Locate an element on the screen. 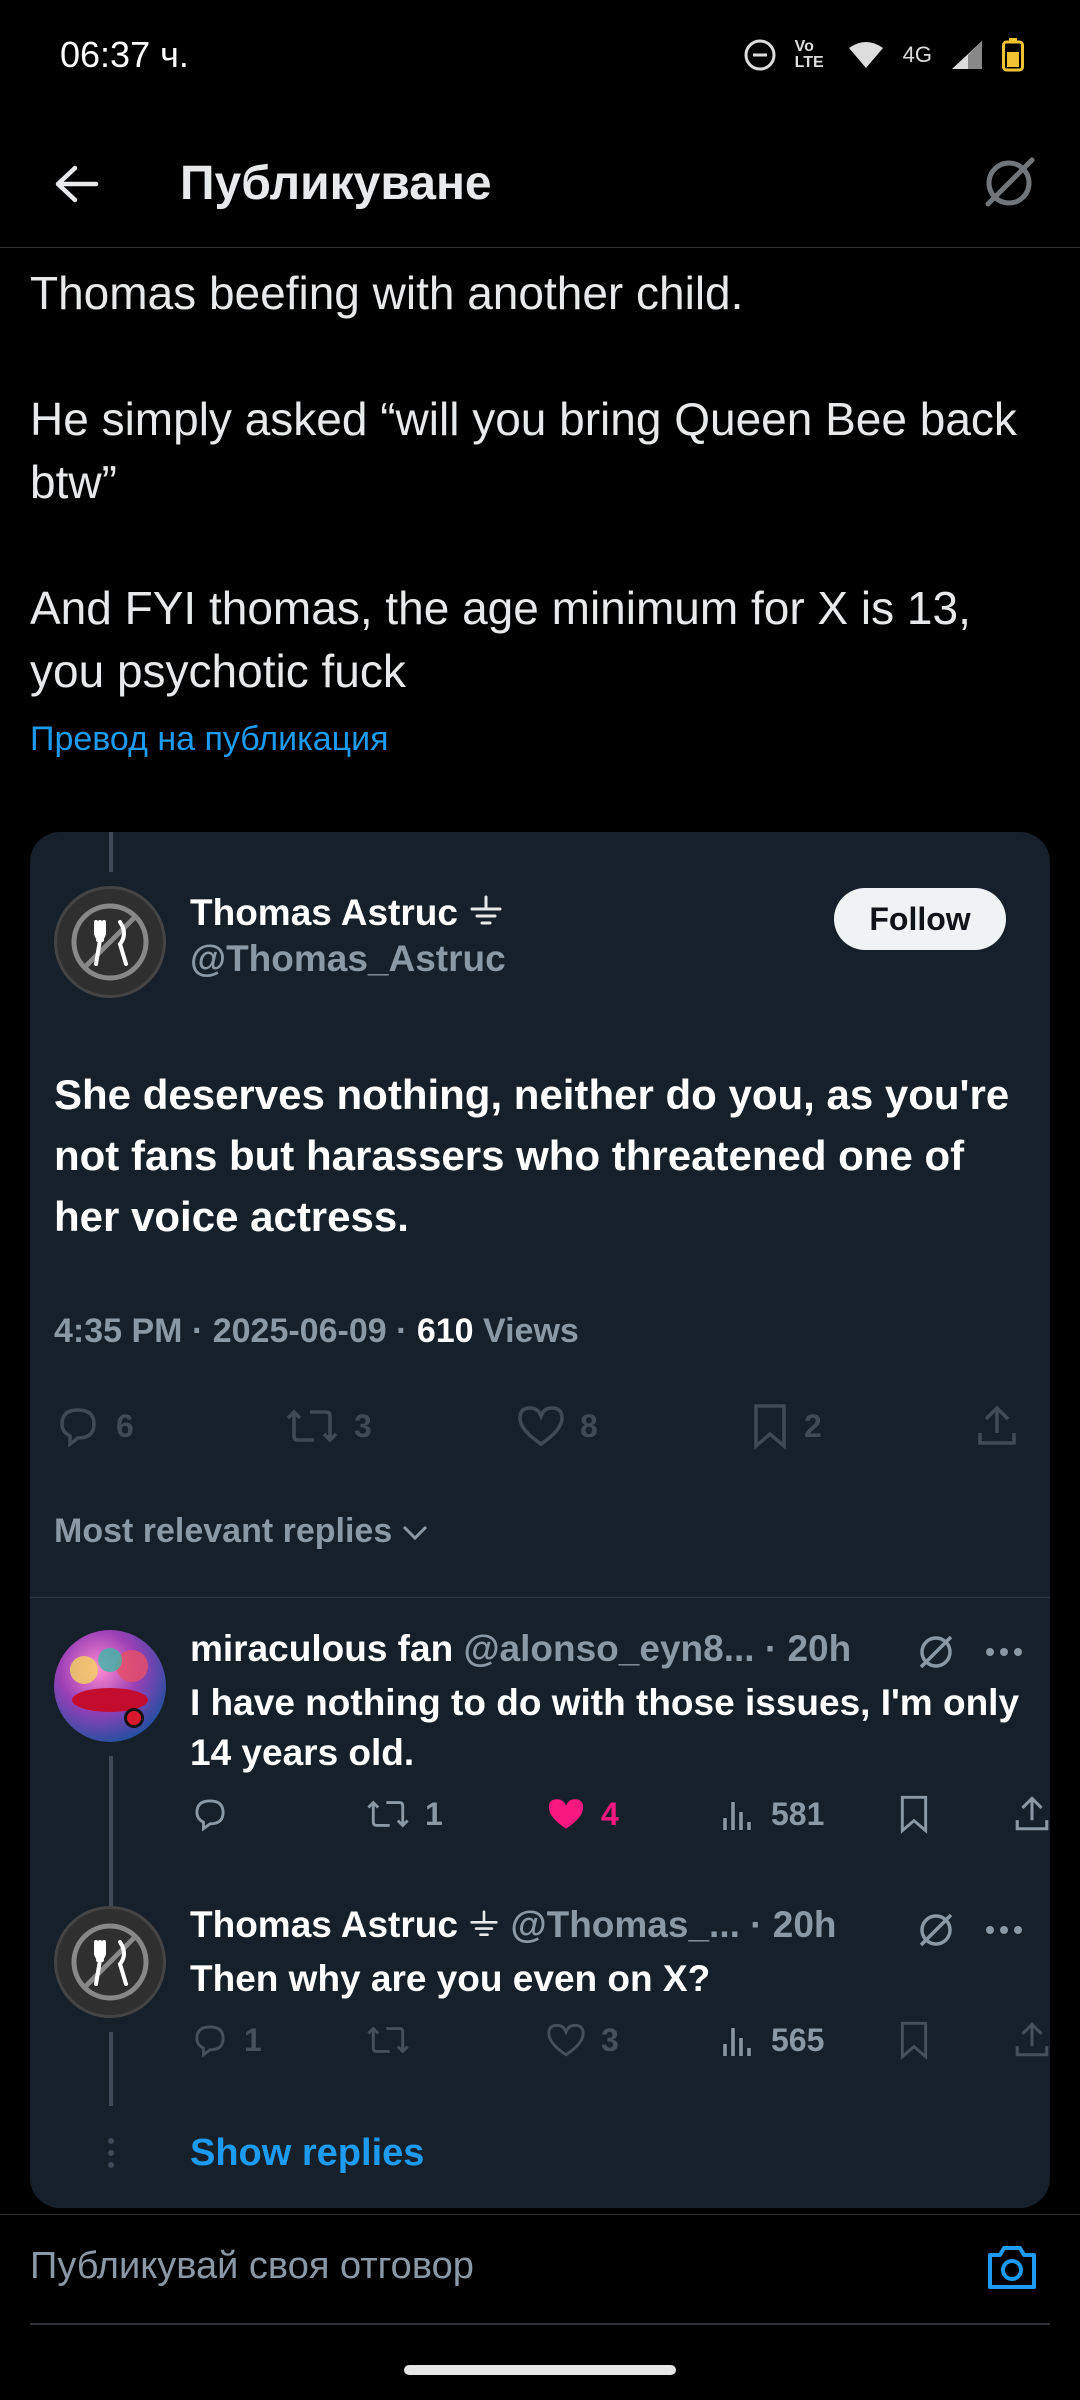 This screenshot has height=2400, width=1080. arrow-left-icon is located at coordinates (77, 184).